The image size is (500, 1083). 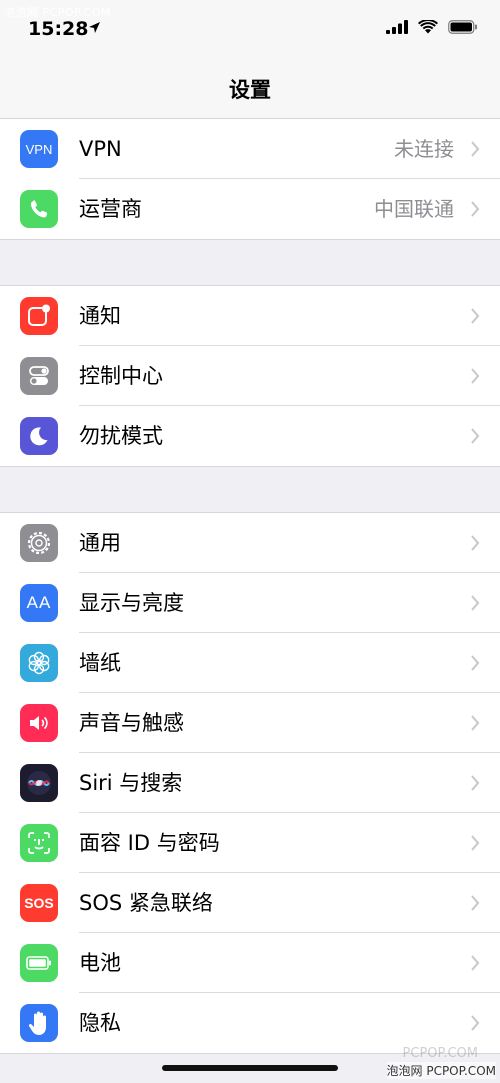 What do you see at coordinates (39, 316) in the screenshot?
I see `notifications-icon` at bounding box center [39, 316].